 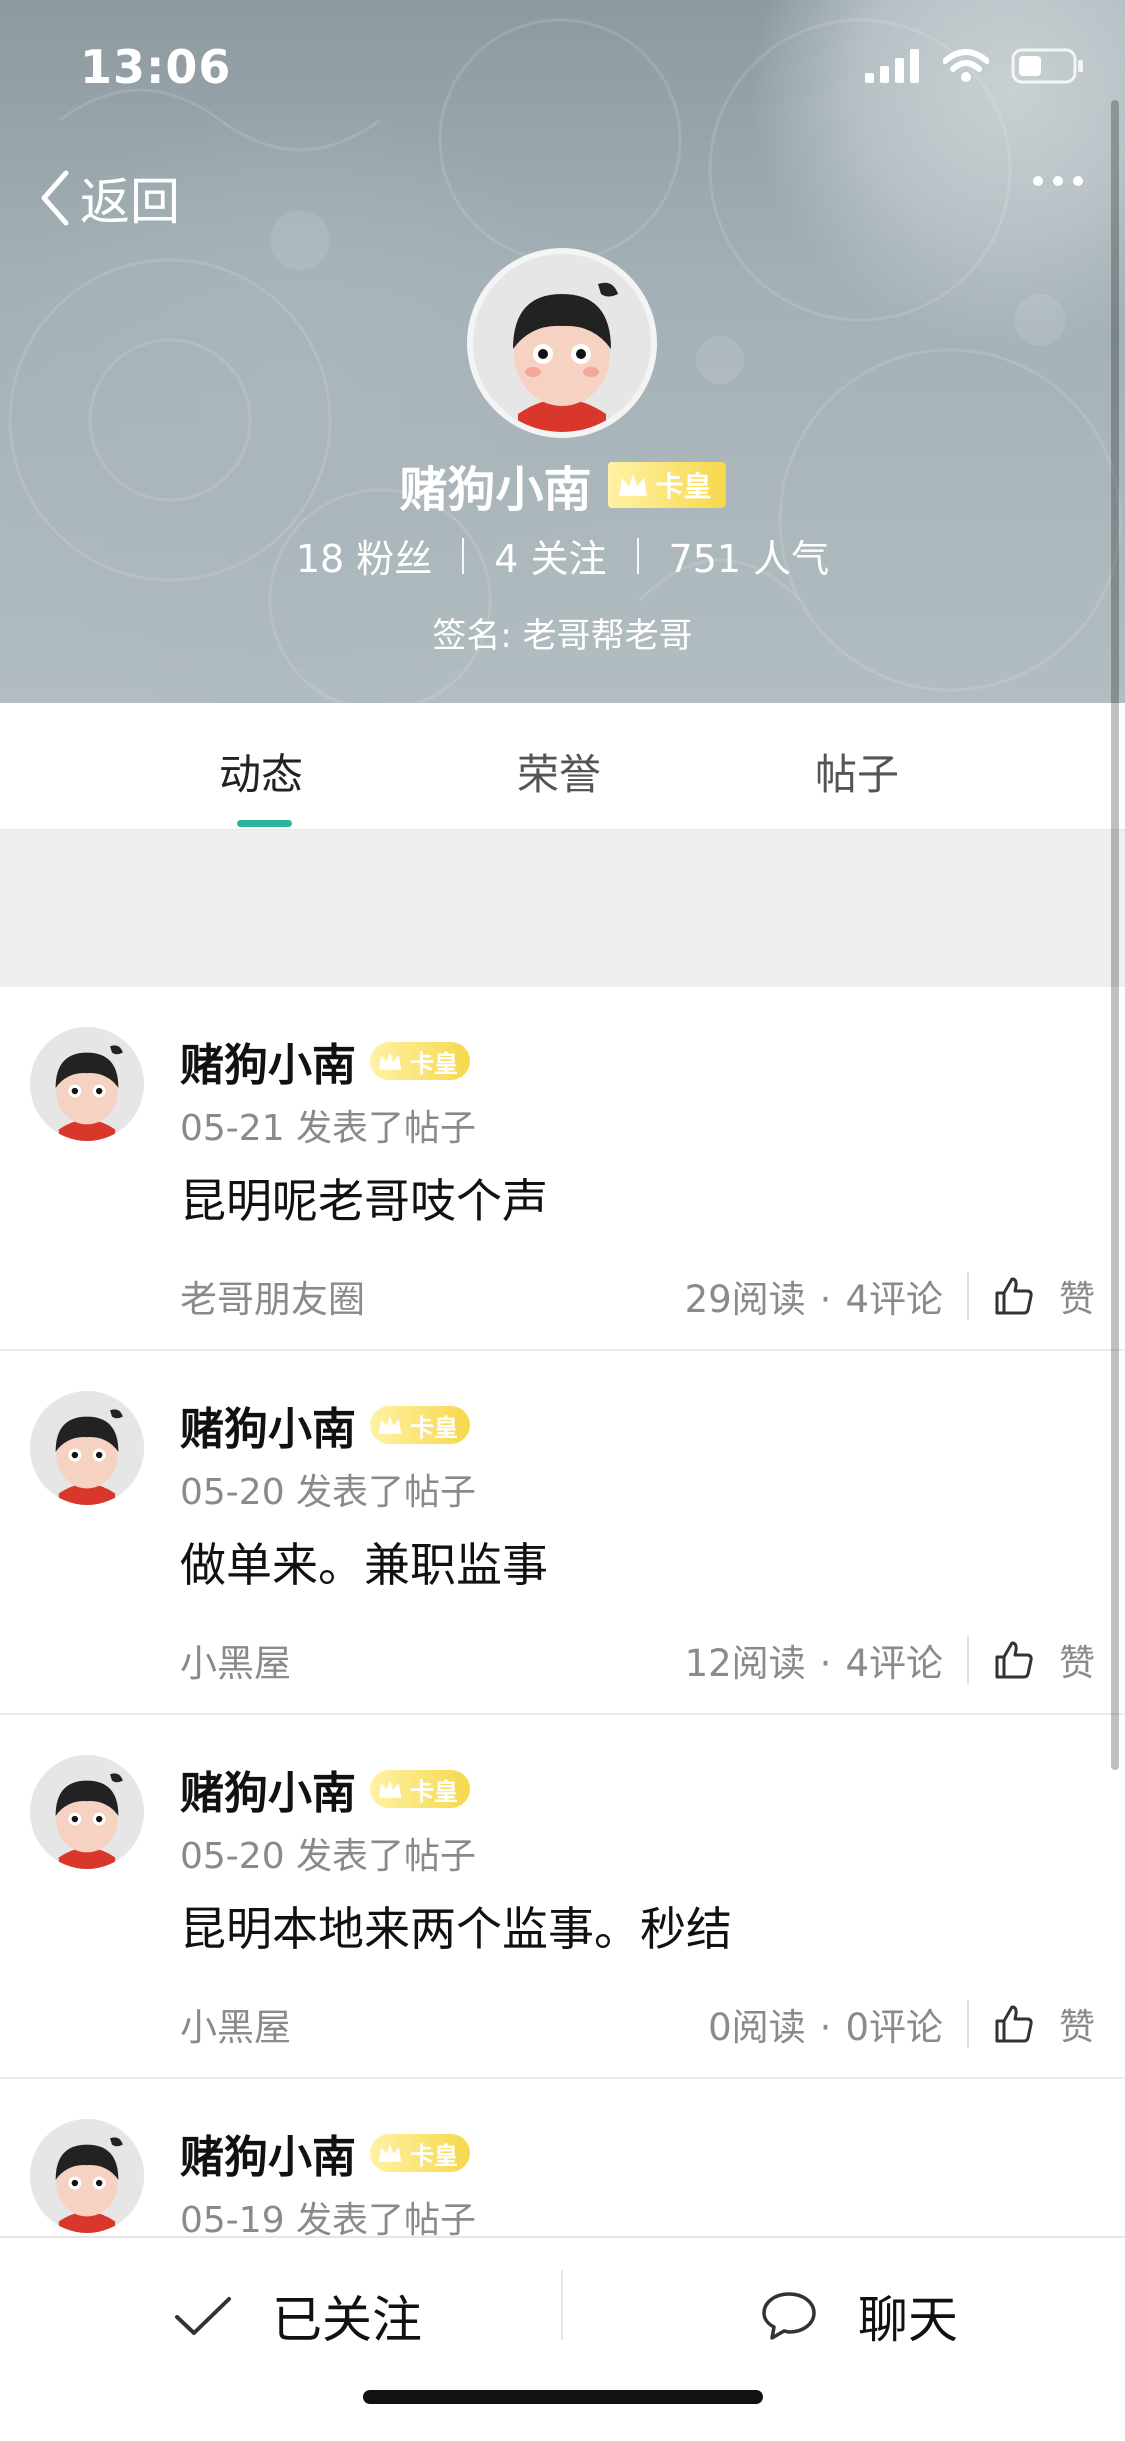 I want to click on wifi-icon, so click(x=966, y=65).